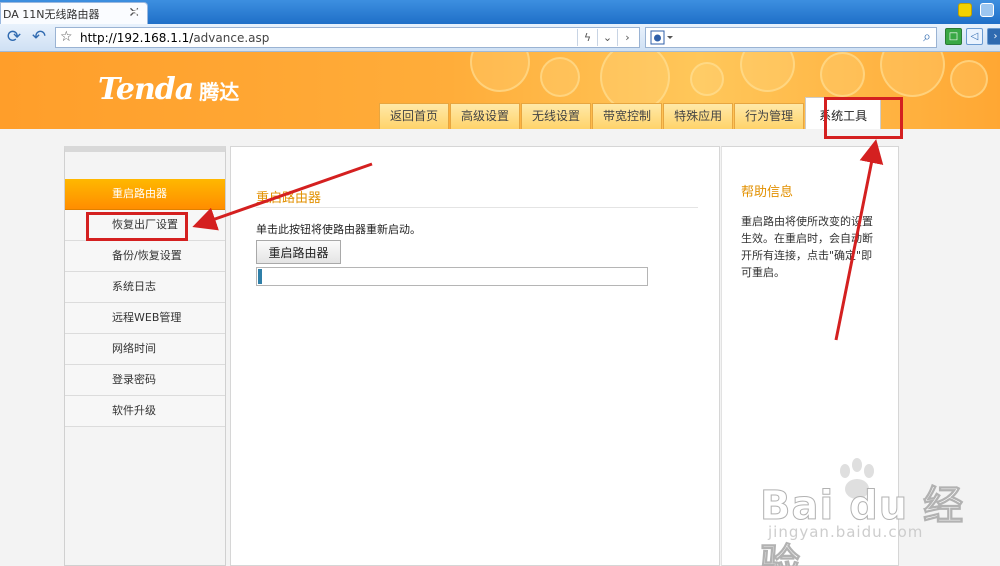  I want to click on bookmark-star-icon: ☆, so click(66, 37).